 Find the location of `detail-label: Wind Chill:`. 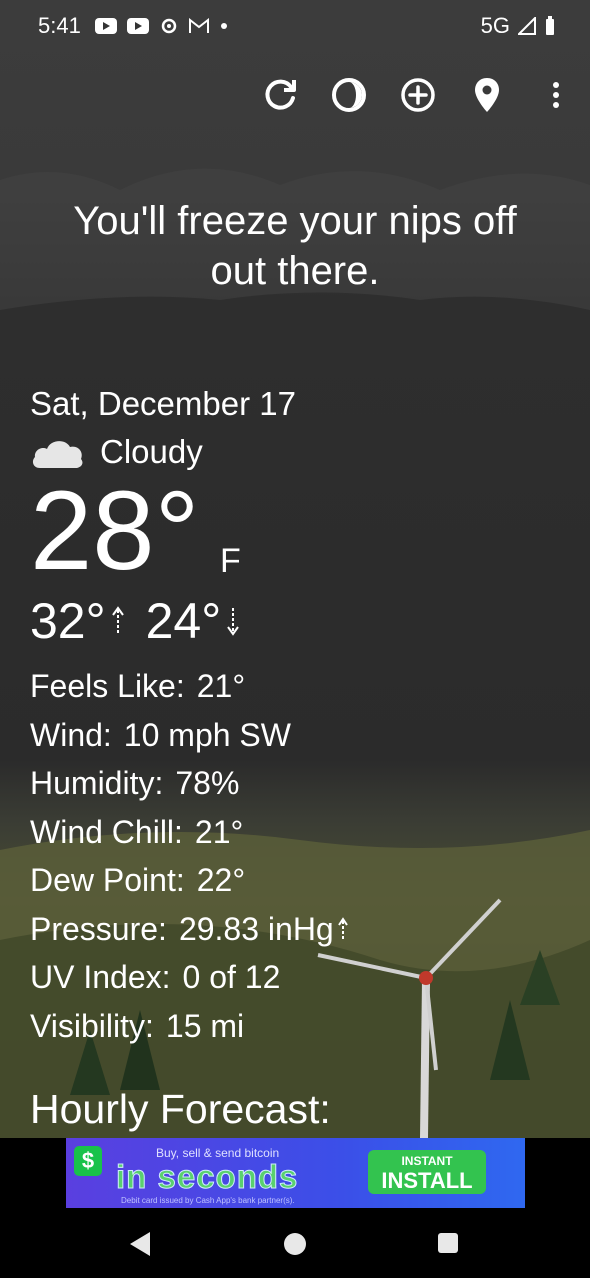

detail-label: Wind Chill: is located at coordinates (106, 831).